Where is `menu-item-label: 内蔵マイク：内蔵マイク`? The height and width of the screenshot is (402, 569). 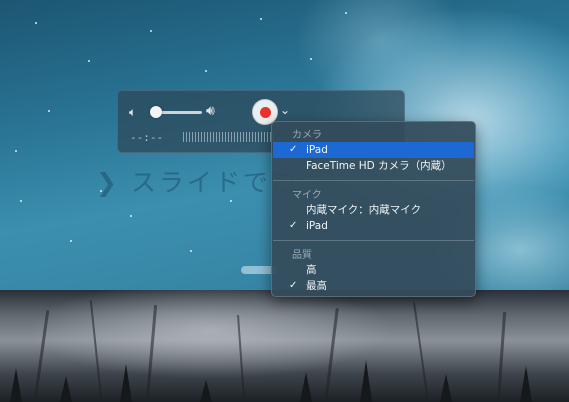
menu-item-label: 内蔵マイク：内蔵マイク is located at coordinates (364, 210).